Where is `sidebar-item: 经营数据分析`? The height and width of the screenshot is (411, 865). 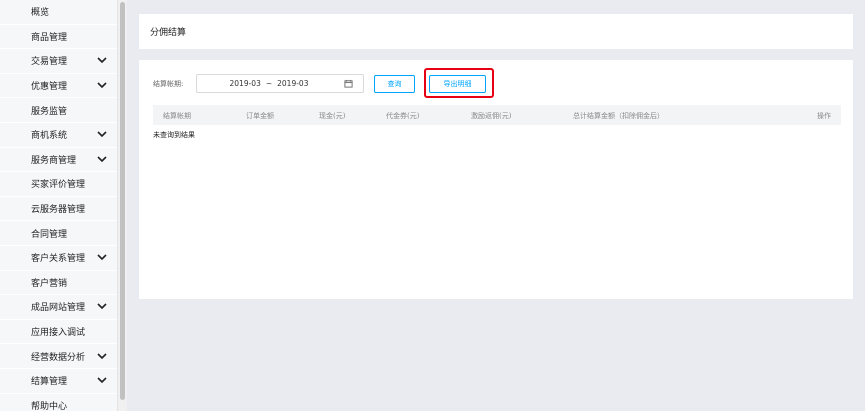
sidebar-item: 经营数据分析 is located at coordinates (58, 356).